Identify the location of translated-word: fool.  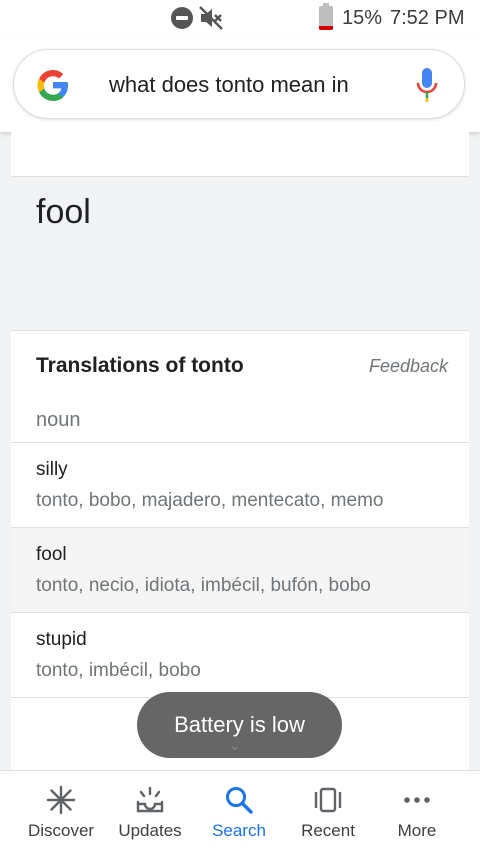
(63, 212).